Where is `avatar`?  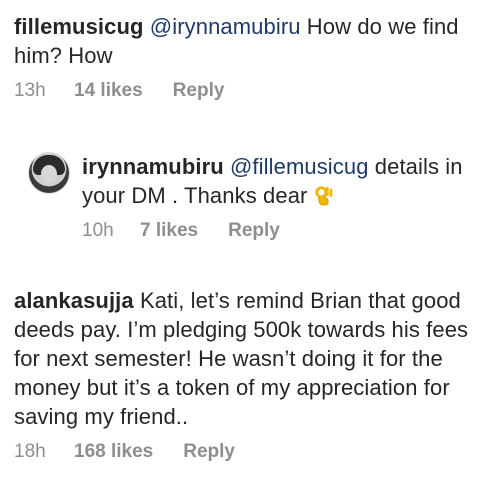
avatar is located at coordinates (49, 173).